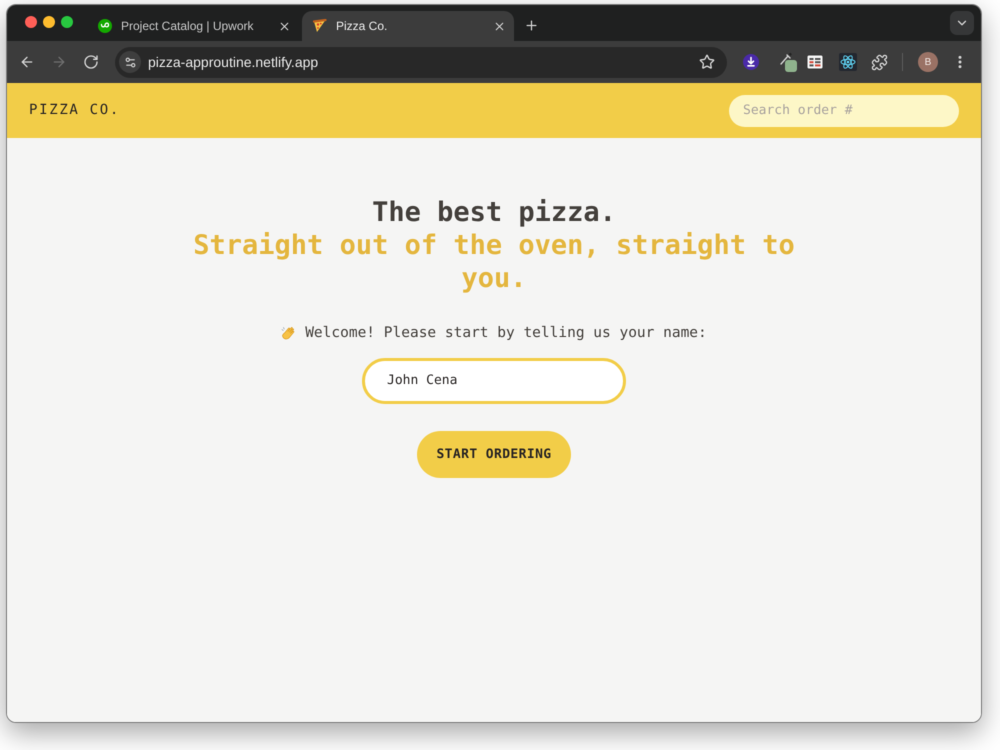 Image resolution: width=1000 pixels, height=750 pixels. What do you see at coordinates (408, 26) in the screenshot?
I see `browser-tab: Pizza Co.` at bounding box center [408, 26].